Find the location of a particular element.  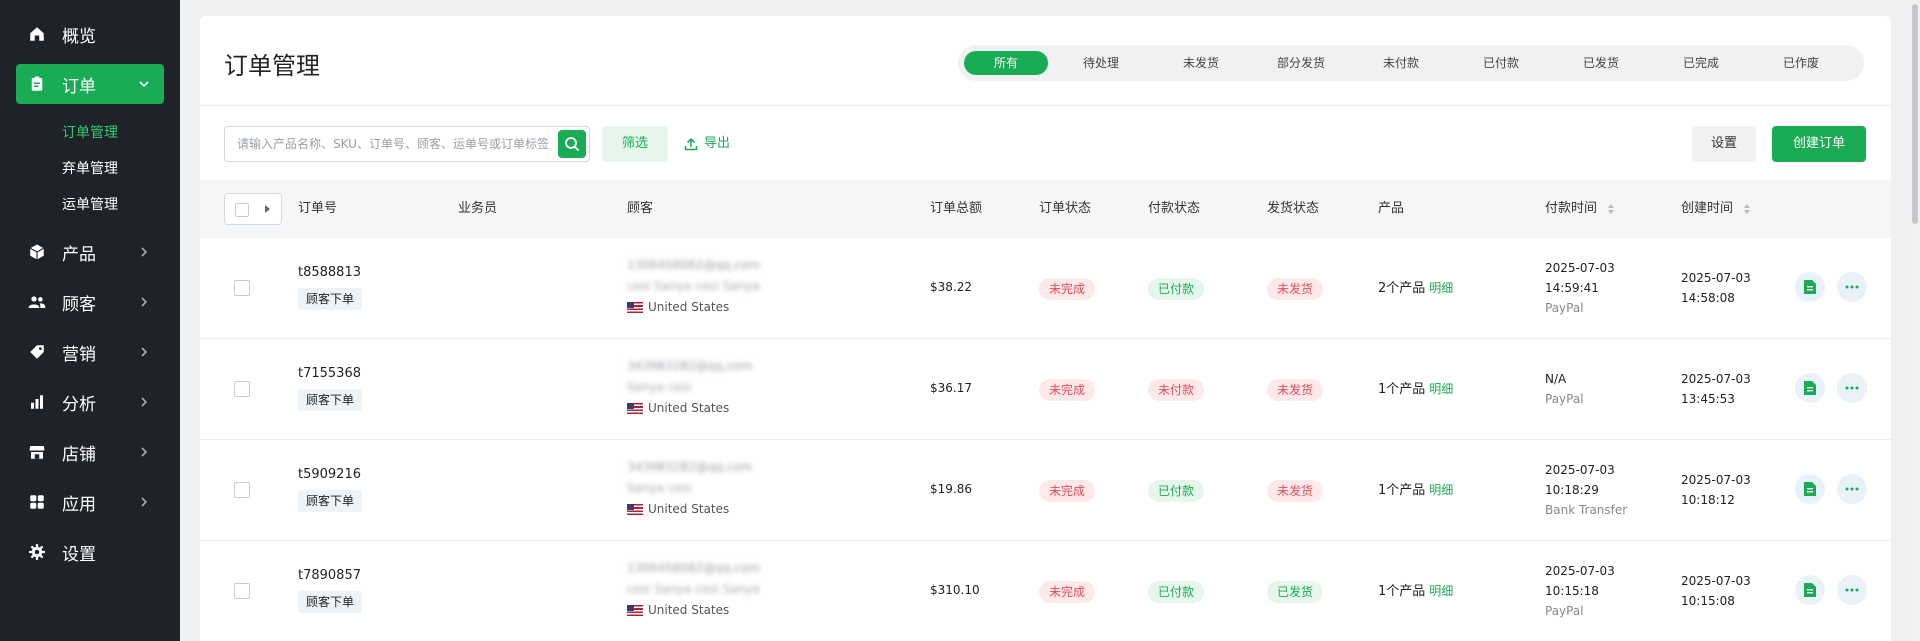

column-shipping-status: 发货状态 is located at coordinates (1293, 208).